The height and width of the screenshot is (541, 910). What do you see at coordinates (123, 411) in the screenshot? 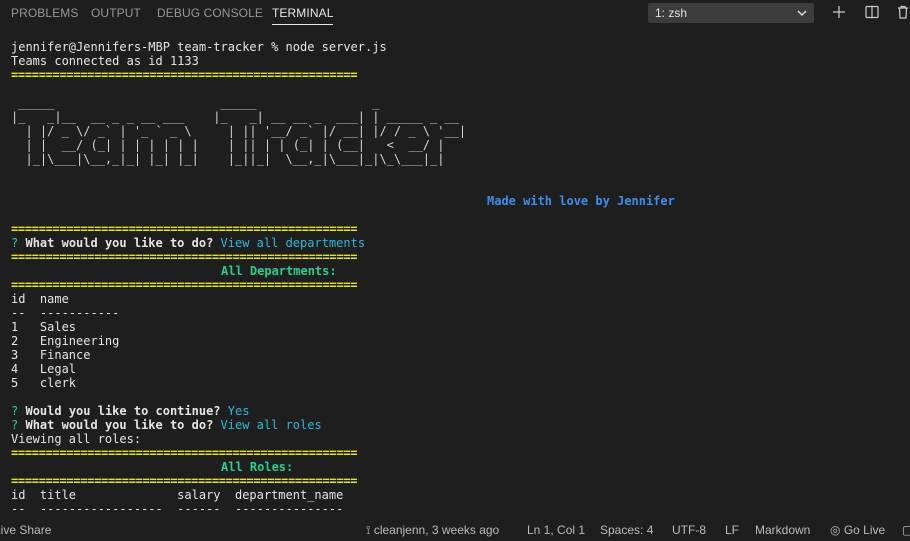
I see `question-text: Would you like to continue?` at bounding box center [123, 411].